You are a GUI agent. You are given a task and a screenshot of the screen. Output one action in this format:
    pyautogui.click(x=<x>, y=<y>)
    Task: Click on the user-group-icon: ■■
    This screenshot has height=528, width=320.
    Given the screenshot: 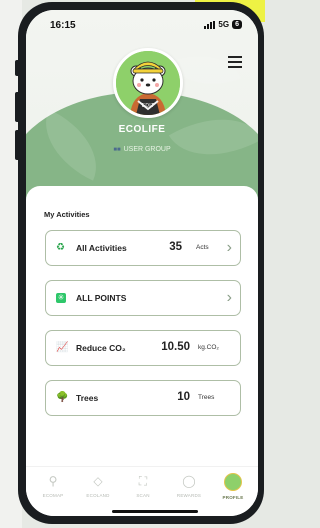 What is the action you would take?
    pyautogui.click(x=117, y=150)
    